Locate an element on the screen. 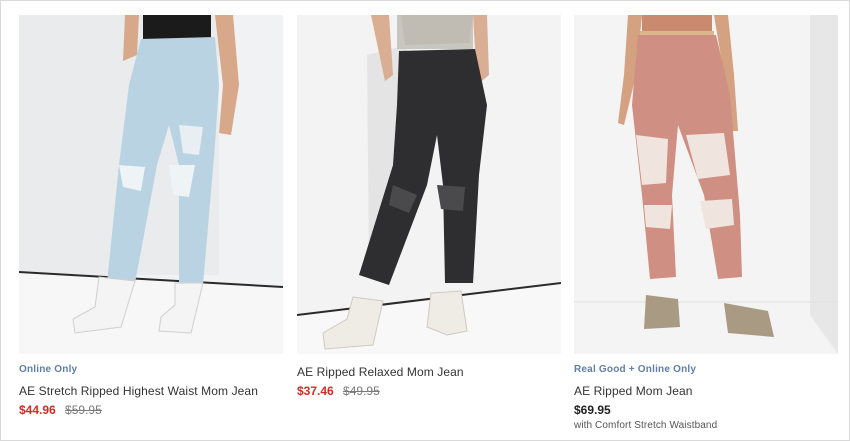 This screenshot has height=441, width=850. product-note: with Comfort Stretch Waistband is located at coordinates (646, 425).